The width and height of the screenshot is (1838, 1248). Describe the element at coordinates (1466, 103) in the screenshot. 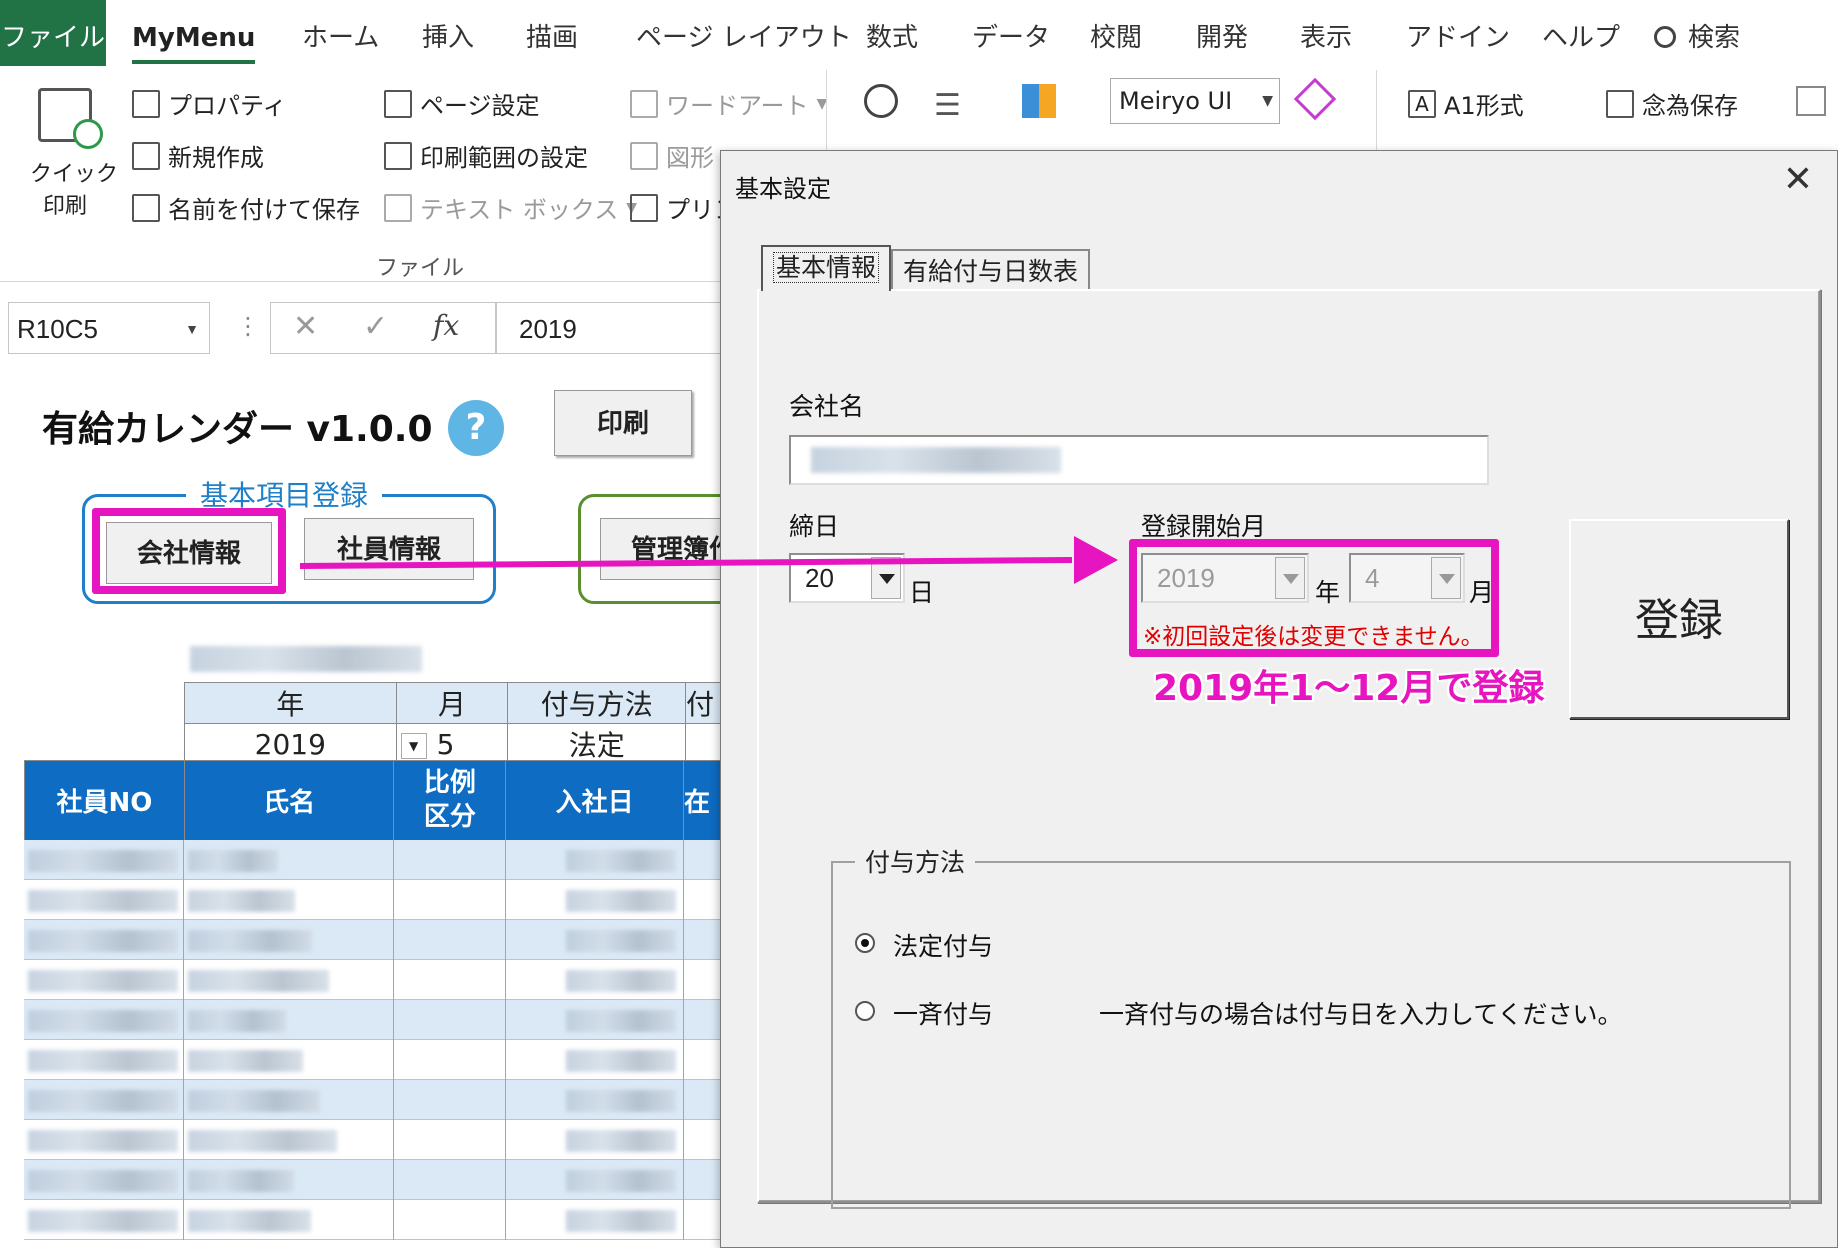

I see `a1-format-button: A A1形式` at that location.